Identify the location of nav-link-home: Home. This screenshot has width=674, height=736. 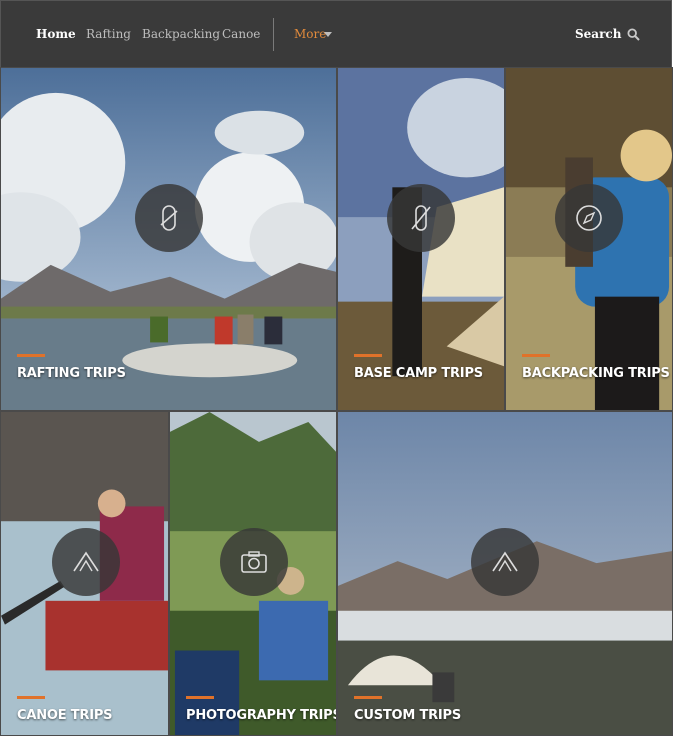
(56, 34).